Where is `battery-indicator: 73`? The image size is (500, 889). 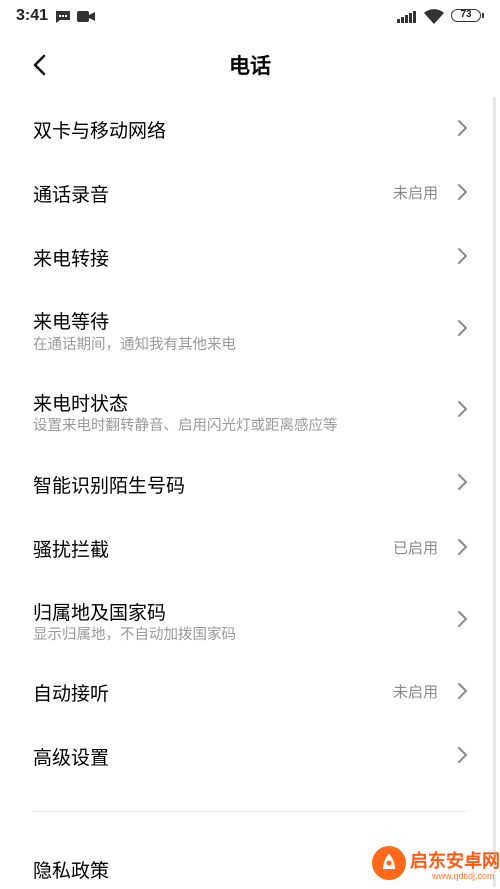
battery-indicator: 73 is located at coordinates (466, 15).